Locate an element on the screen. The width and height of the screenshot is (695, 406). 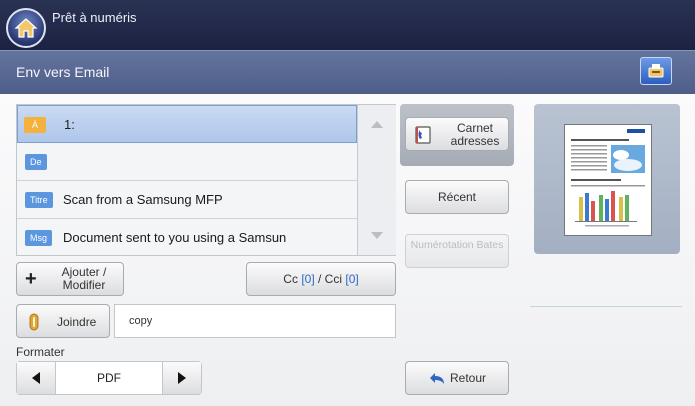
address-book-icon is located at coordinates (423, 135).